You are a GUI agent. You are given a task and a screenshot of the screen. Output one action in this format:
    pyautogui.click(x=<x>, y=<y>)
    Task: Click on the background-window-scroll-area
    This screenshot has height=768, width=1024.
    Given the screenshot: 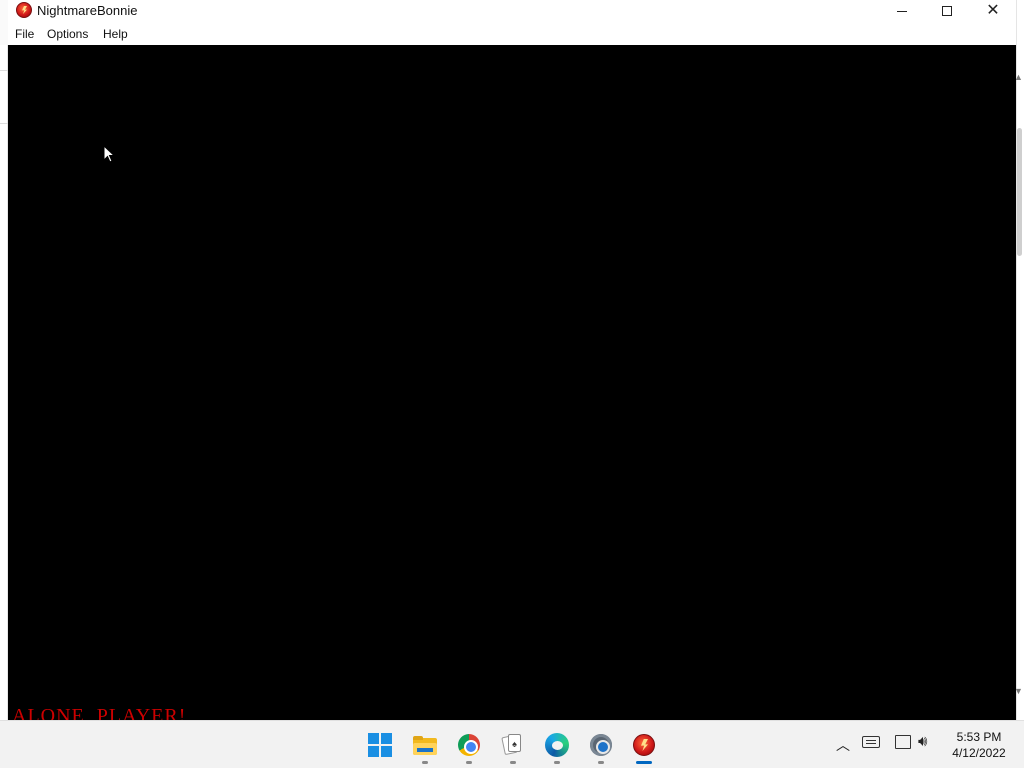 What is the action you would take?
    pyautogui.click(x=1020, y=360)
    